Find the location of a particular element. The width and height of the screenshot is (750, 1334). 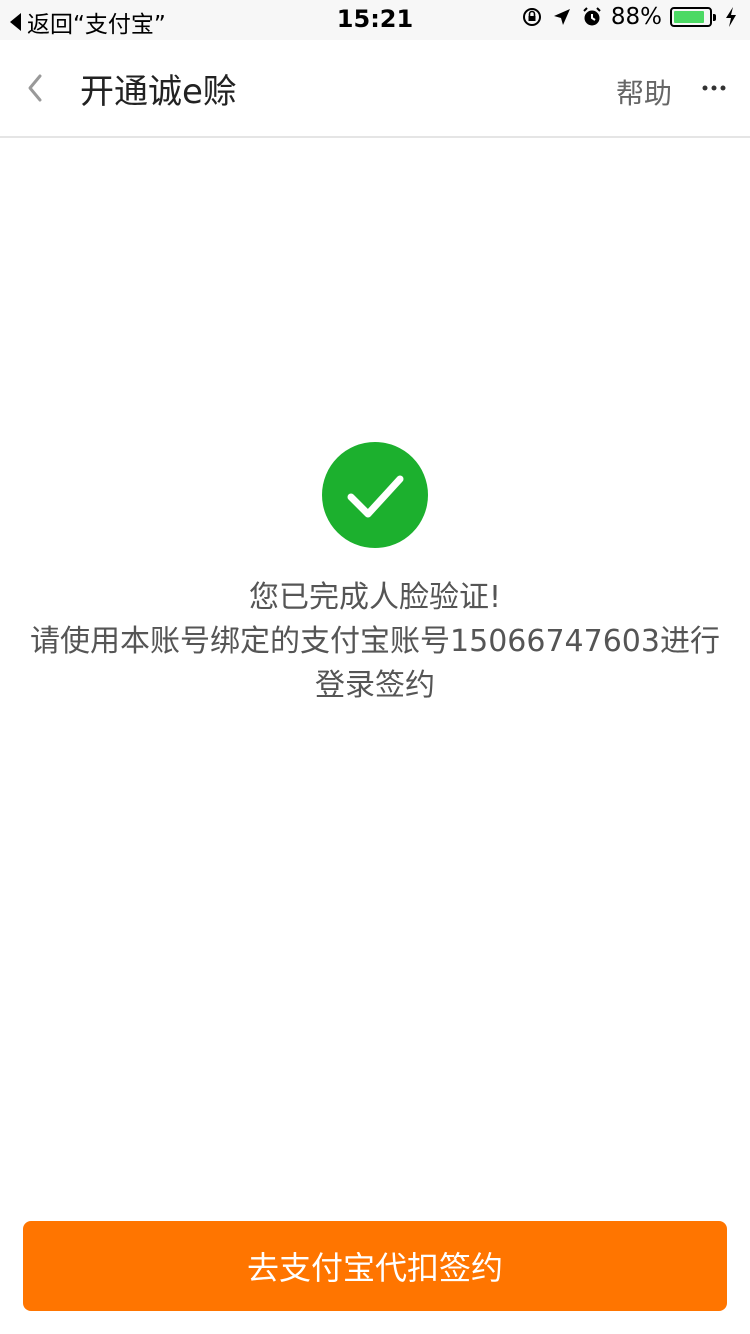

battery-cap is located at coordinates (714, 17).